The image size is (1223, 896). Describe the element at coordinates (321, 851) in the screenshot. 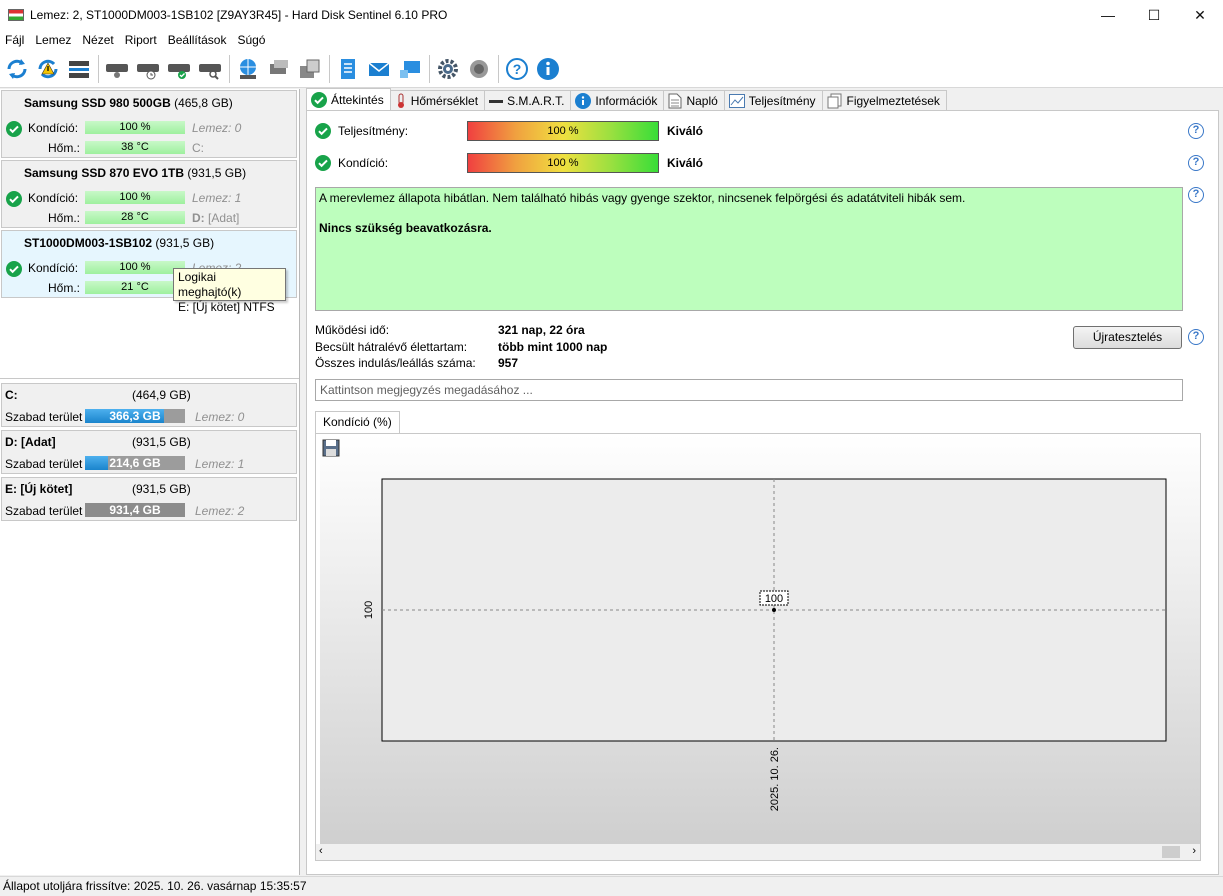

I see `scroll-left-icon: ‹` at that location.